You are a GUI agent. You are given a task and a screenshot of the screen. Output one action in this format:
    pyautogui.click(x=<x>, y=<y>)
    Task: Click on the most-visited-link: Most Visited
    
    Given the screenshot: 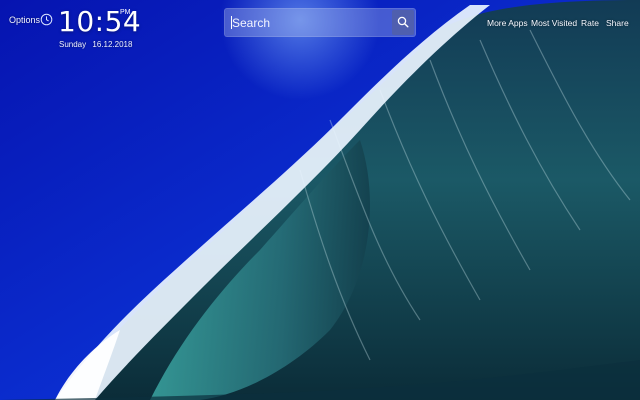 What is the action you would take?
    pyautogui.click(x=554, y=23)
    